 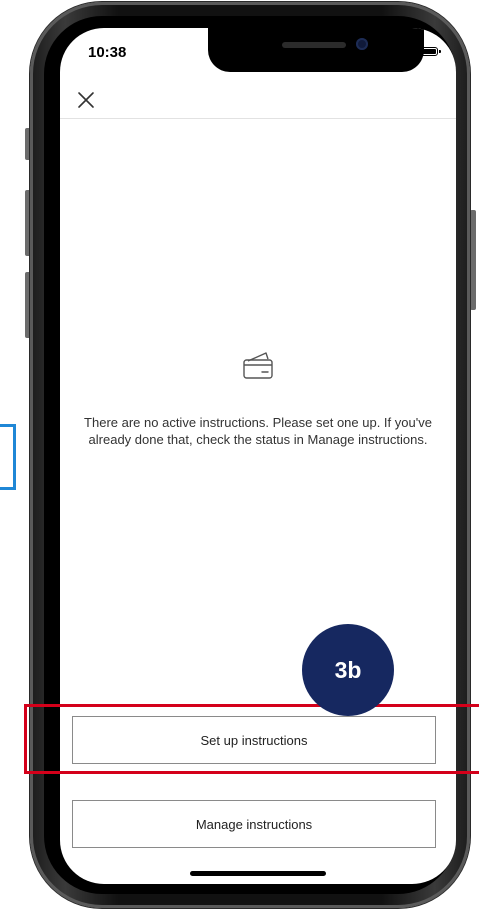 What do you see at coordinates (251, 739) in the screenshot?
I see `highlight-box` at bounding box center [251, 739].